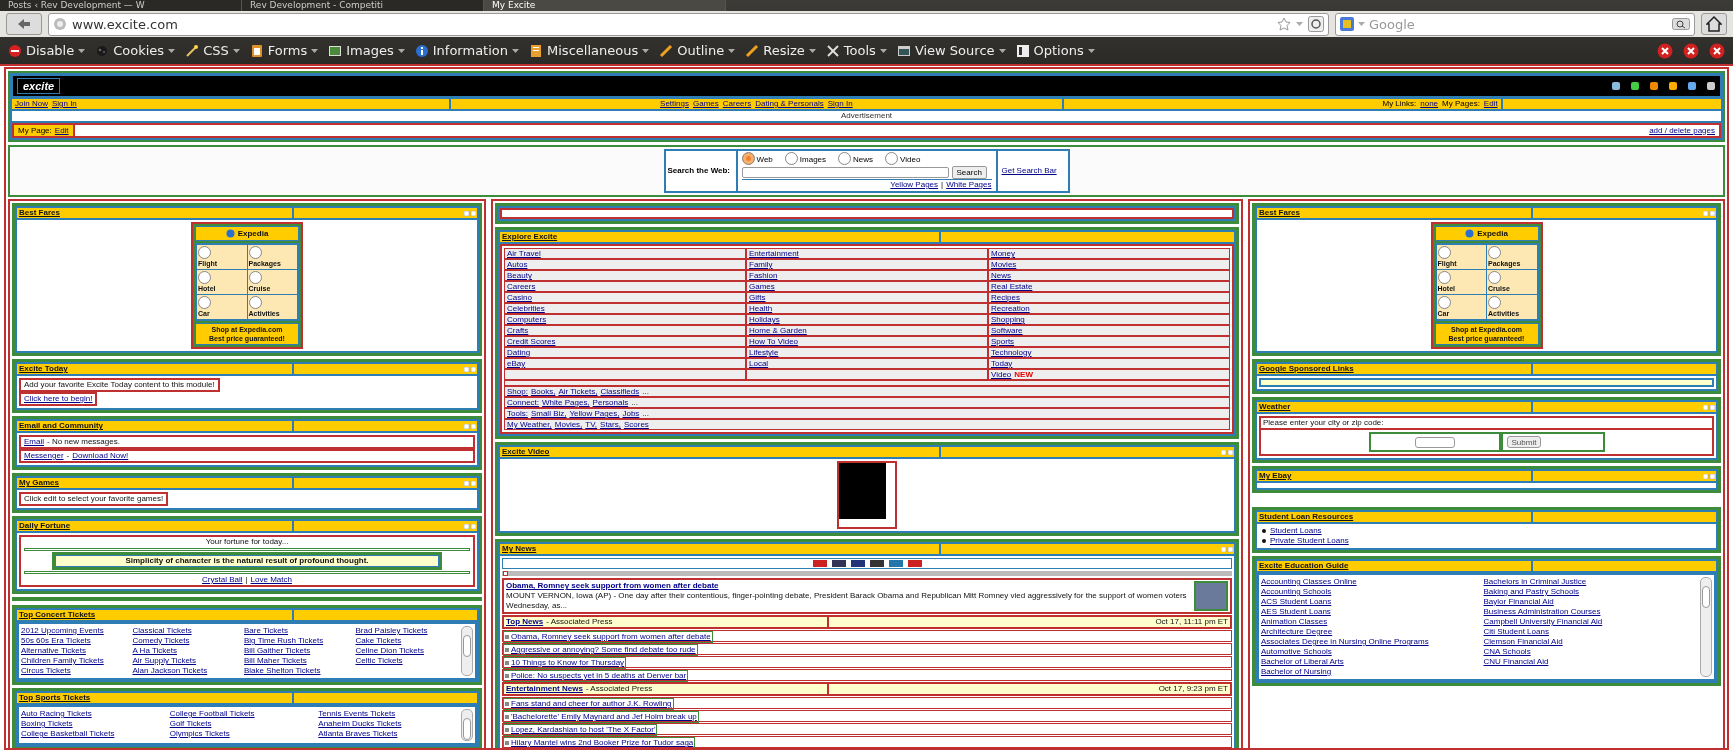  Describe the element at coordinates (46, 671) in the screenshot. I see `list-link: Circus Tickets` at that location.